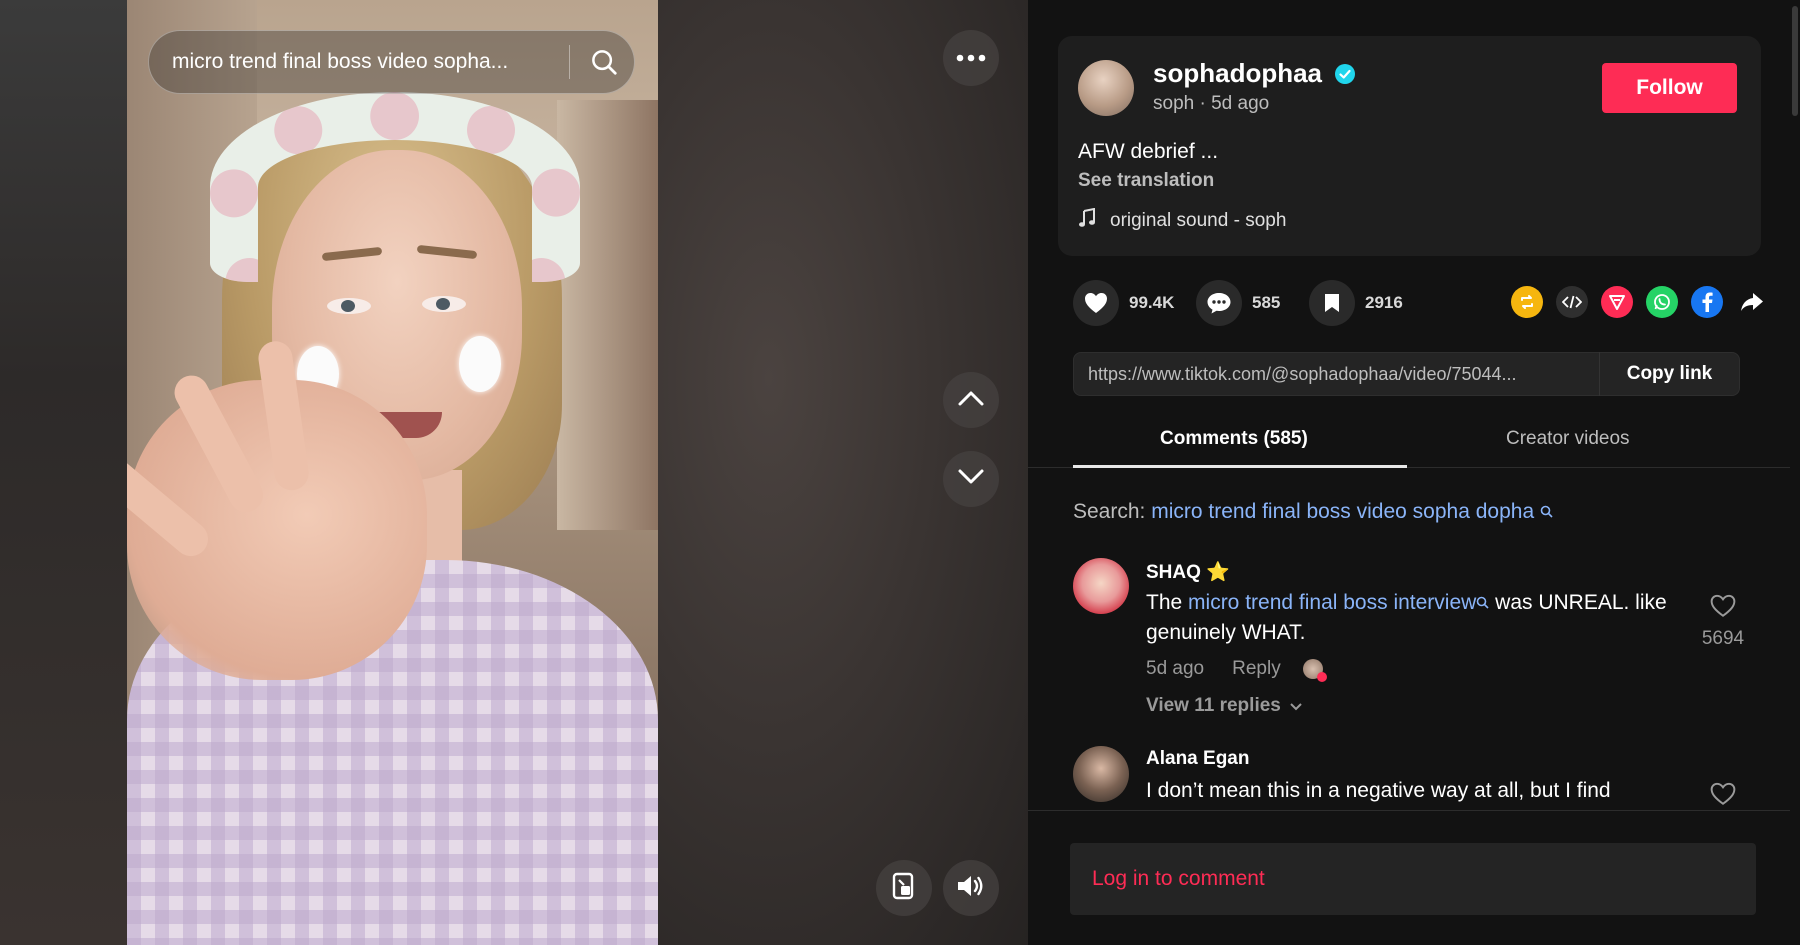  Describe the element at coordinates (1314, 670) in the screenshot. I see `creator-liked-avatar` at that location.